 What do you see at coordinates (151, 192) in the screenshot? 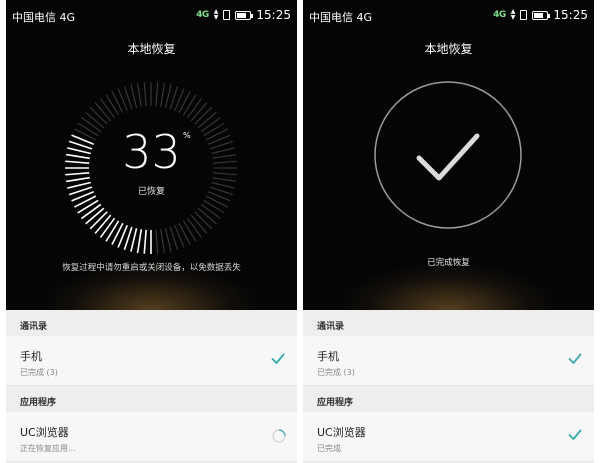
I see `progress-label: 已恢复` at bounding box center [151, 192].